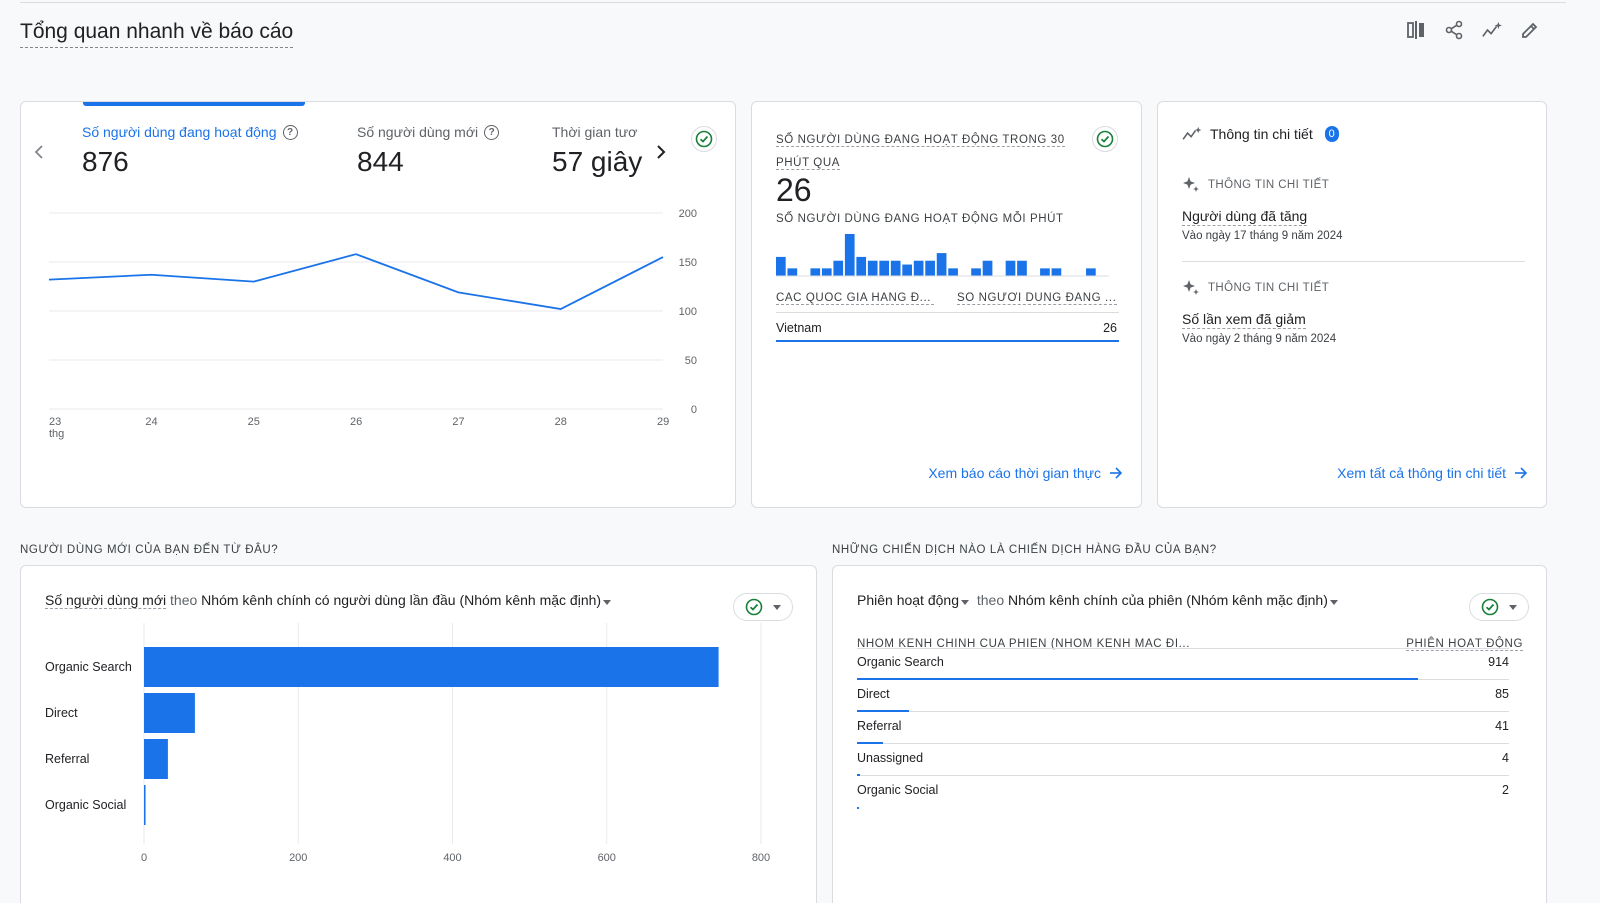 This screenshot has width=1600, height=903. What do you see at coordinates (663, 422) in the screenshot?
I see `x-tick-label: 29` at bounding box center [663, 422].